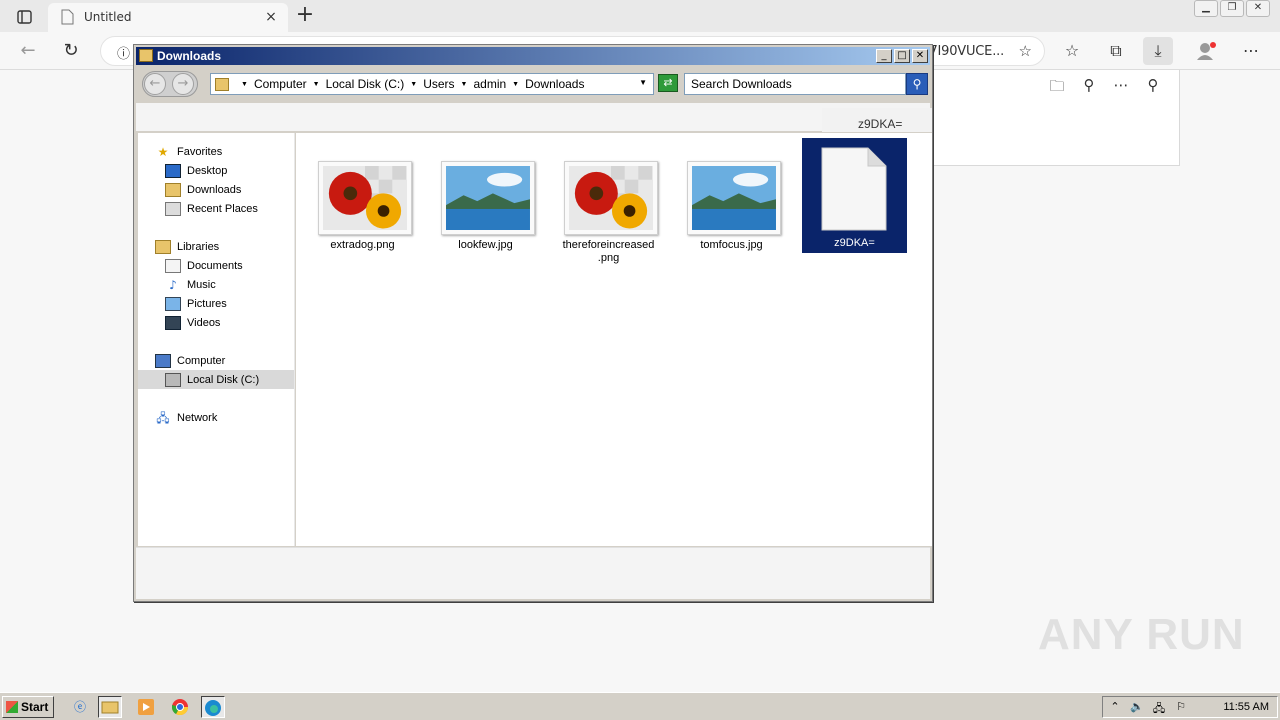 Image resolution: width=1280 pixels, height=720 pixels. What do you see at coordinates (204, 322) in the screenshot?
I see `tree-label: Videos` at bounding box center [204, 322].